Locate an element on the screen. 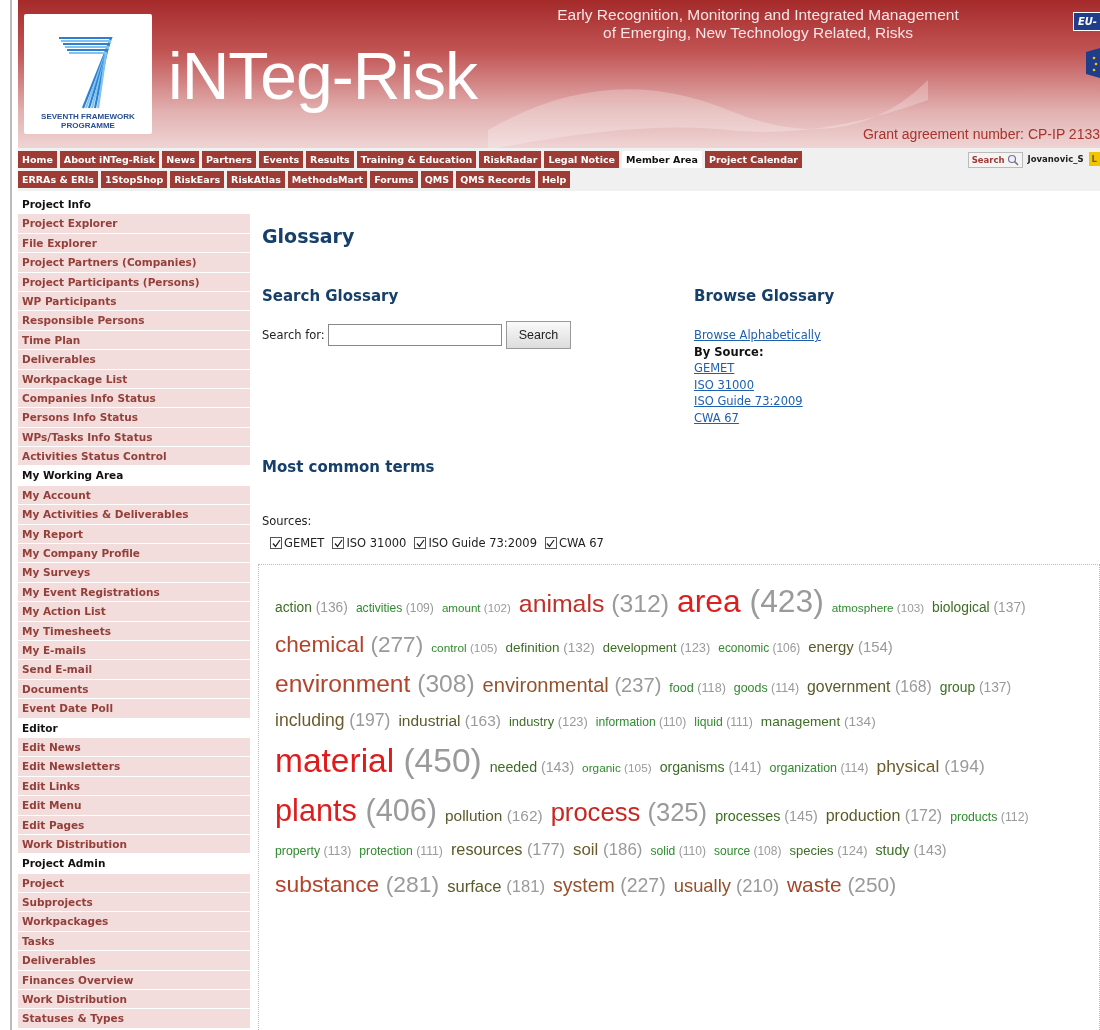  cloud-term: industry (123) is located at coordinates (548, 722).